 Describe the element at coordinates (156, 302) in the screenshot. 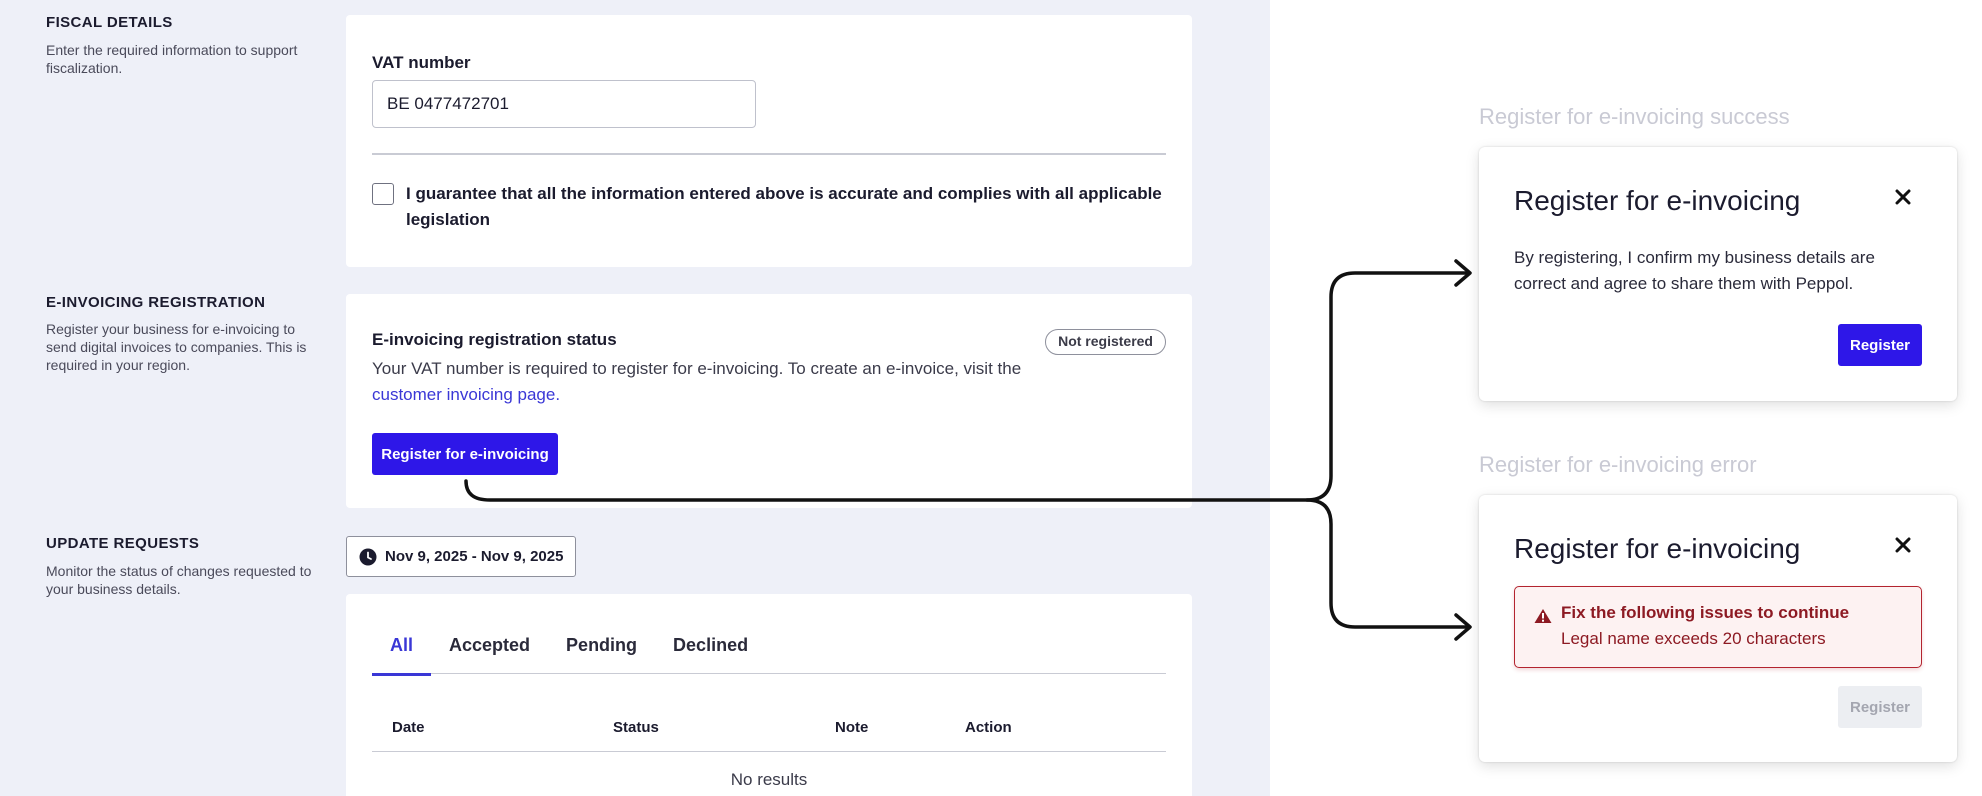

I see `einvoicing-section-title: E-INVOICING REGISTRATION` at that location.